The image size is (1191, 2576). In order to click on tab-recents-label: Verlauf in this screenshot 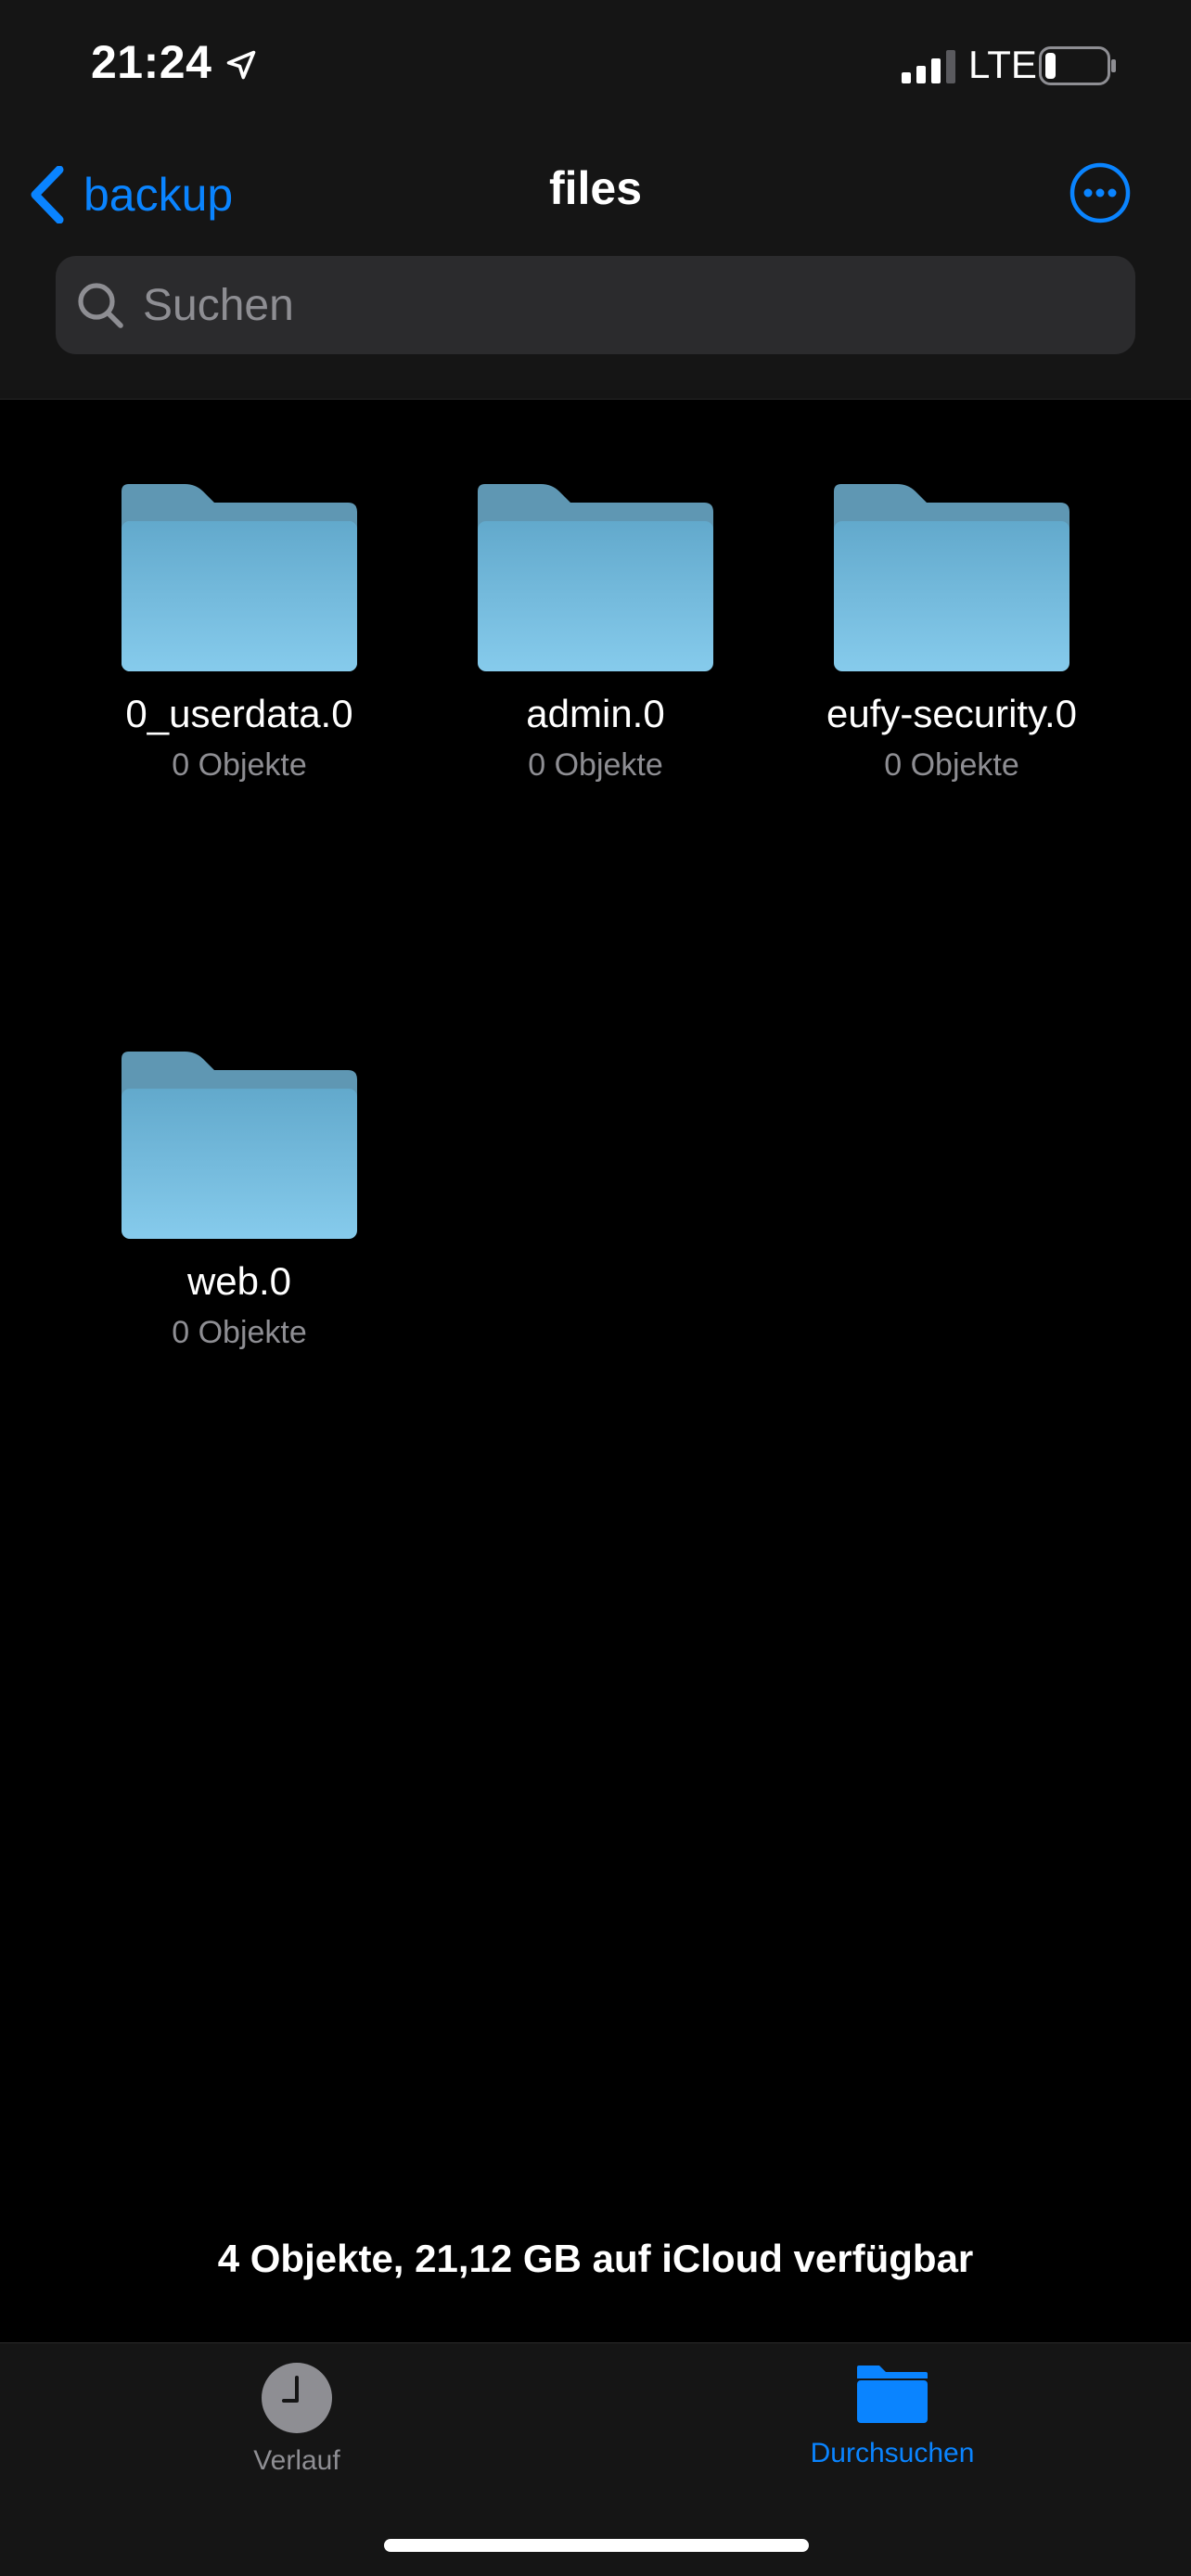, I will do `click(296, 2460)`.